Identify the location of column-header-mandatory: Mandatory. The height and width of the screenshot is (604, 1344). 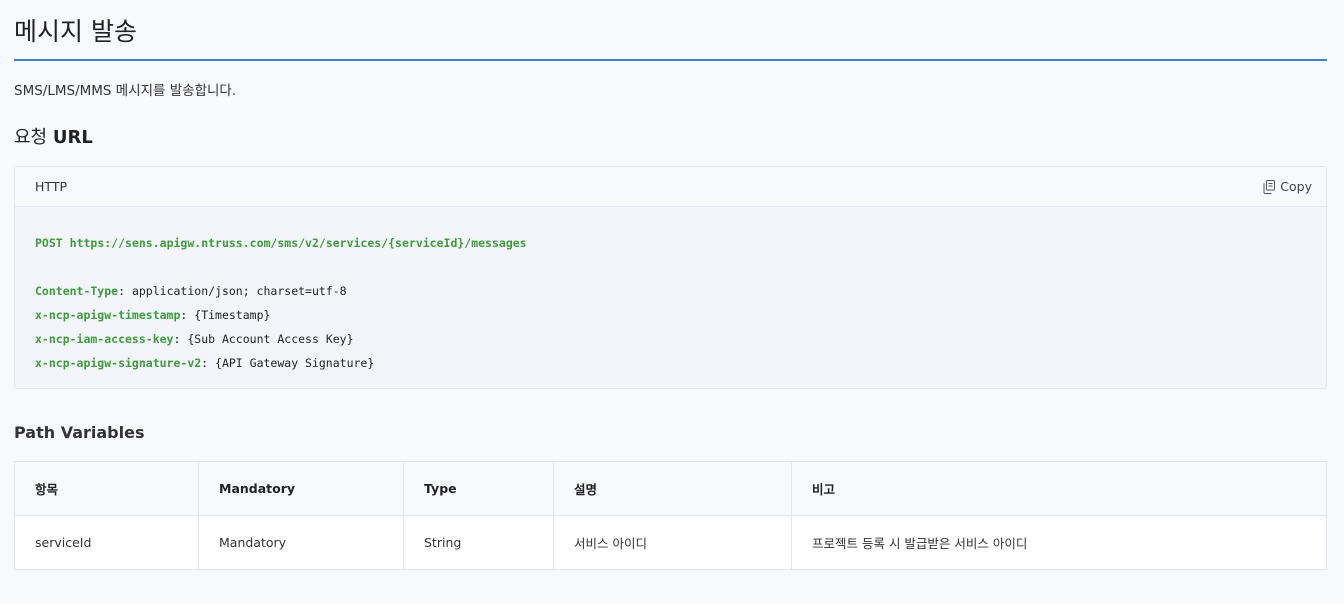
(301, 488).